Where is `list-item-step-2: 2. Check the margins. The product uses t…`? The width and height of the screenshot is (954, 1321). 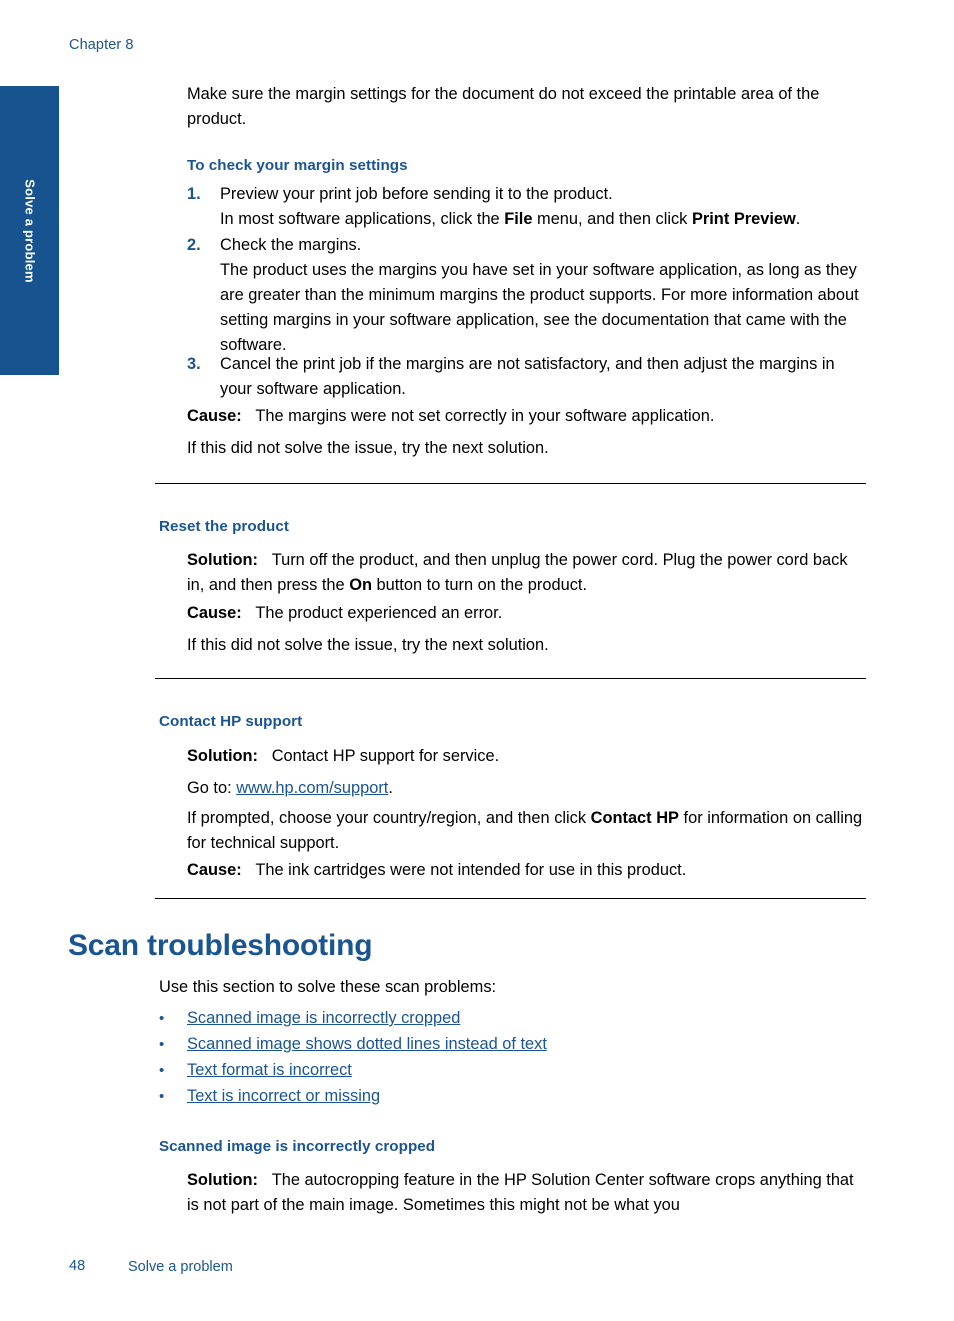 list-item-step-2: 2. Check the margins. The product uses t… is located at coordinates (527, 295).